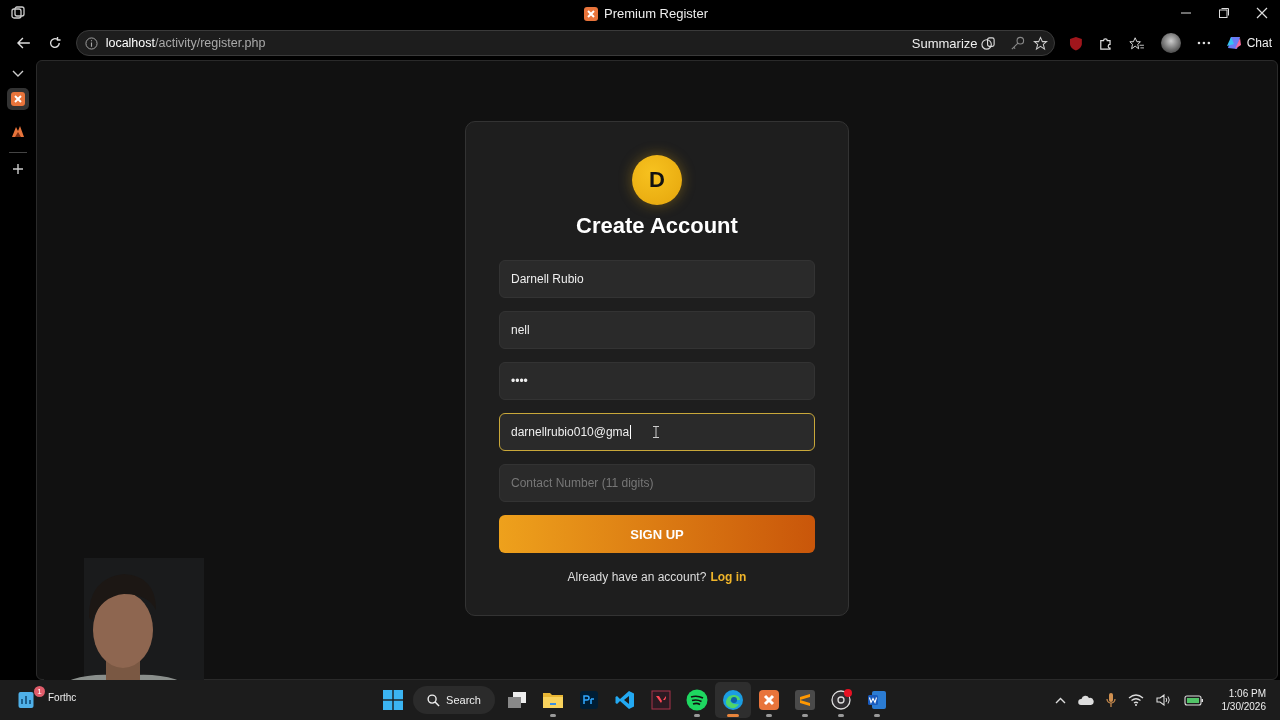  I want to click on summarize-button: Summarize, so click(953, 43).